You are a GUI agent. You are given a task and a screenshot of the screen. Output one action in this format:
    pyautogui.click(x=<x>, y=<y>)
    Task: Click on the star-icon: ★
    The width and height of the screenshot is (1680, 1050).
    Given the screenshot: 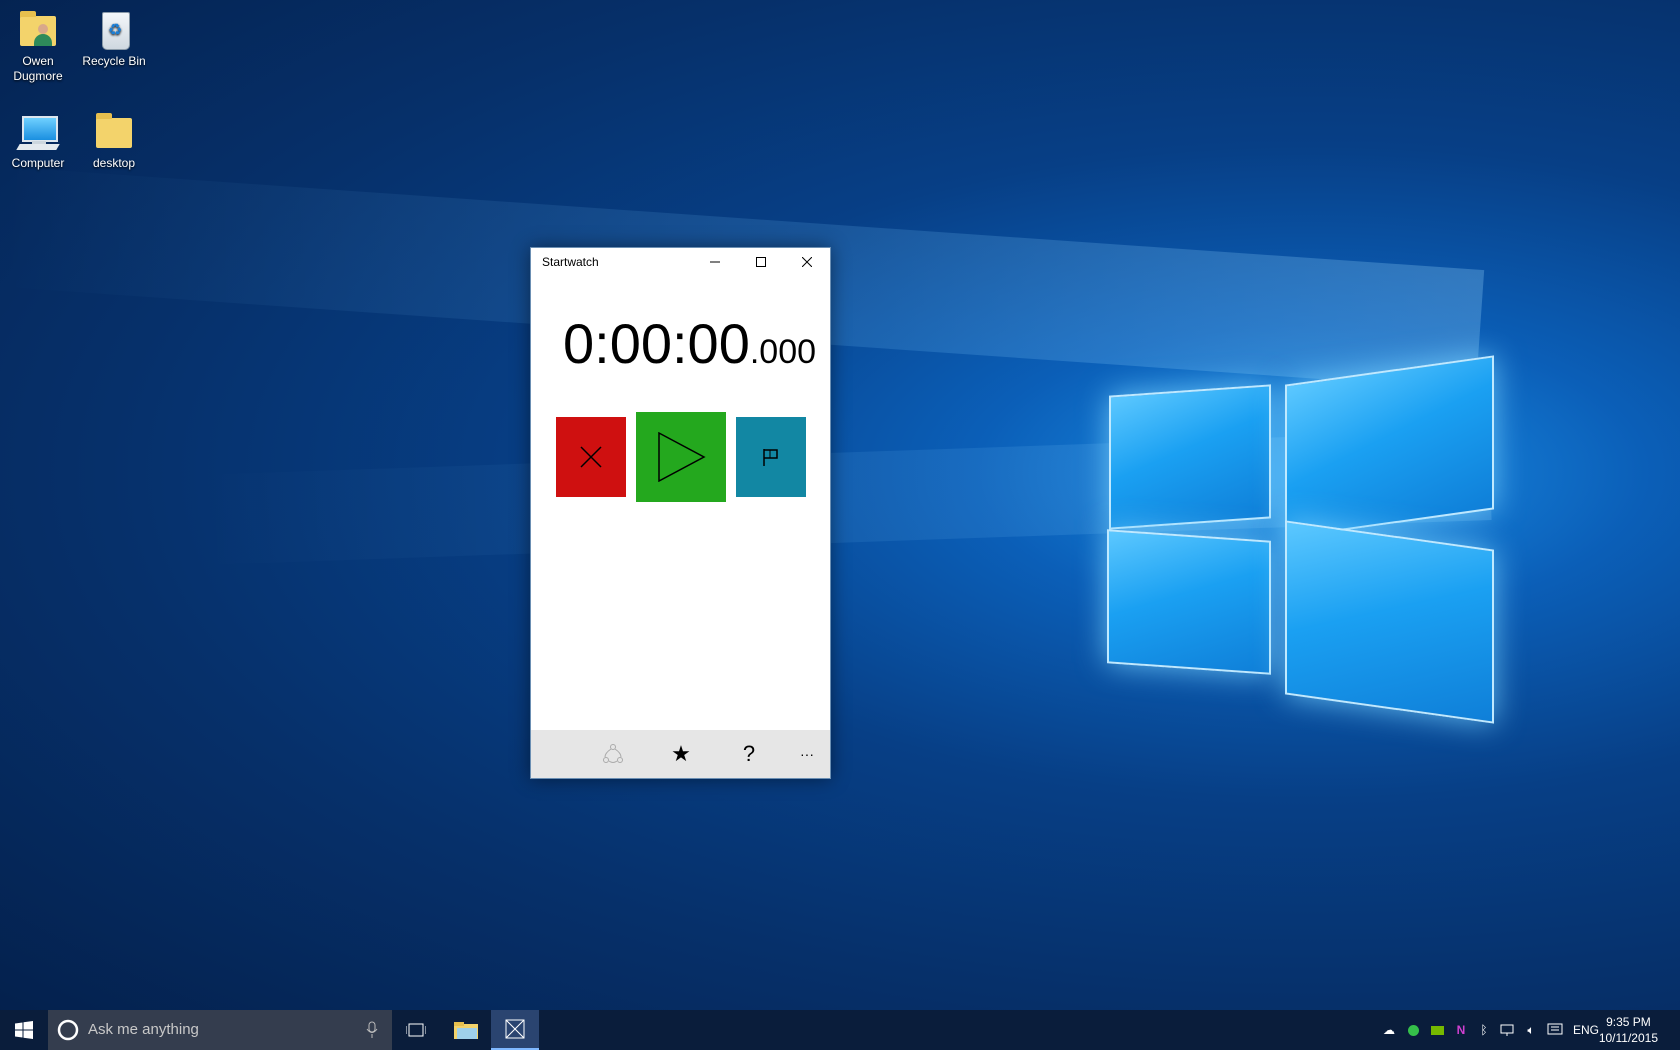 What is the action you would take?
    pyautogui.click(x=681, y=753)
    